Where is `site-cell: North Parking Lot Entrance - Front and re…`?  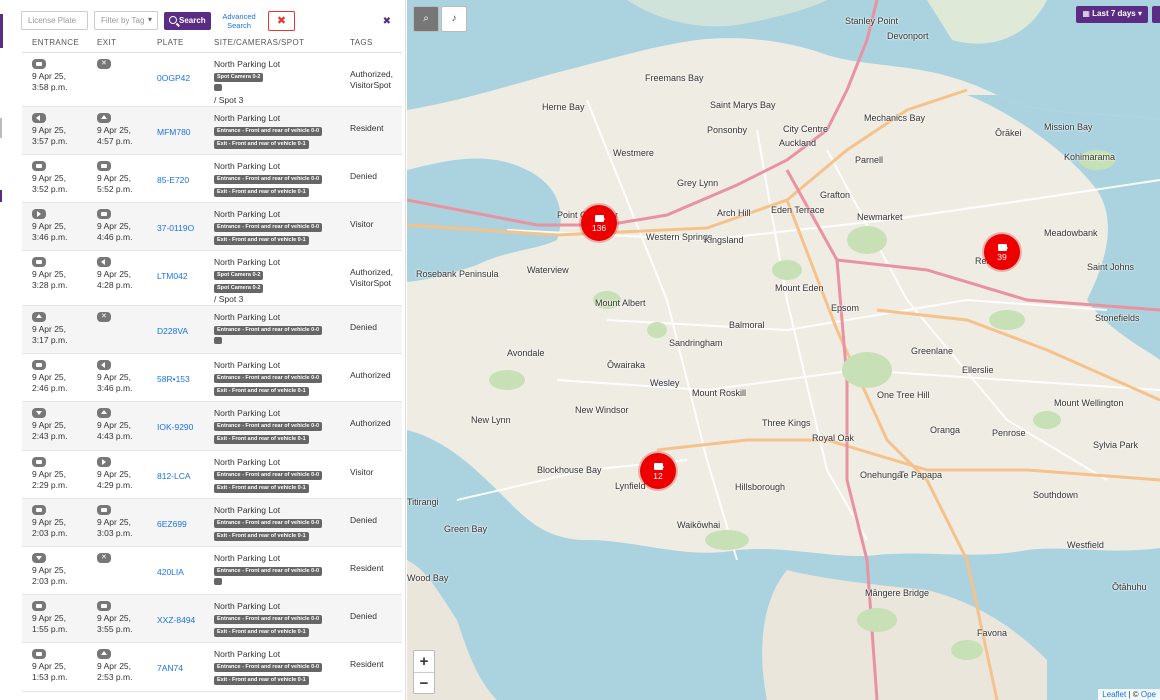 site-cell: North Parking Lot Entrance - Front and re… is located at coordinates (272, 227).